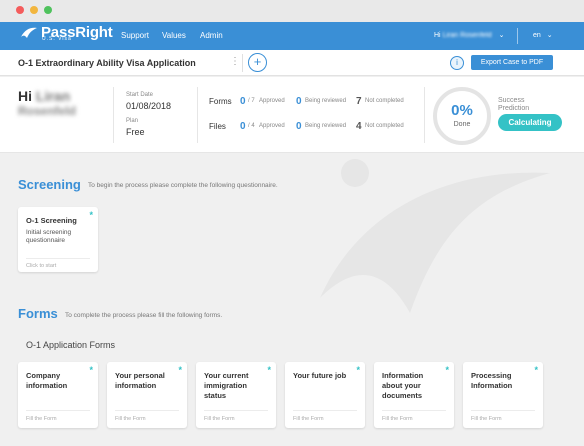 The image size is (584, 446). Describe the element at coordinates (25, 96) in the screenshot. I see `greeting-text: Hi` at that location.